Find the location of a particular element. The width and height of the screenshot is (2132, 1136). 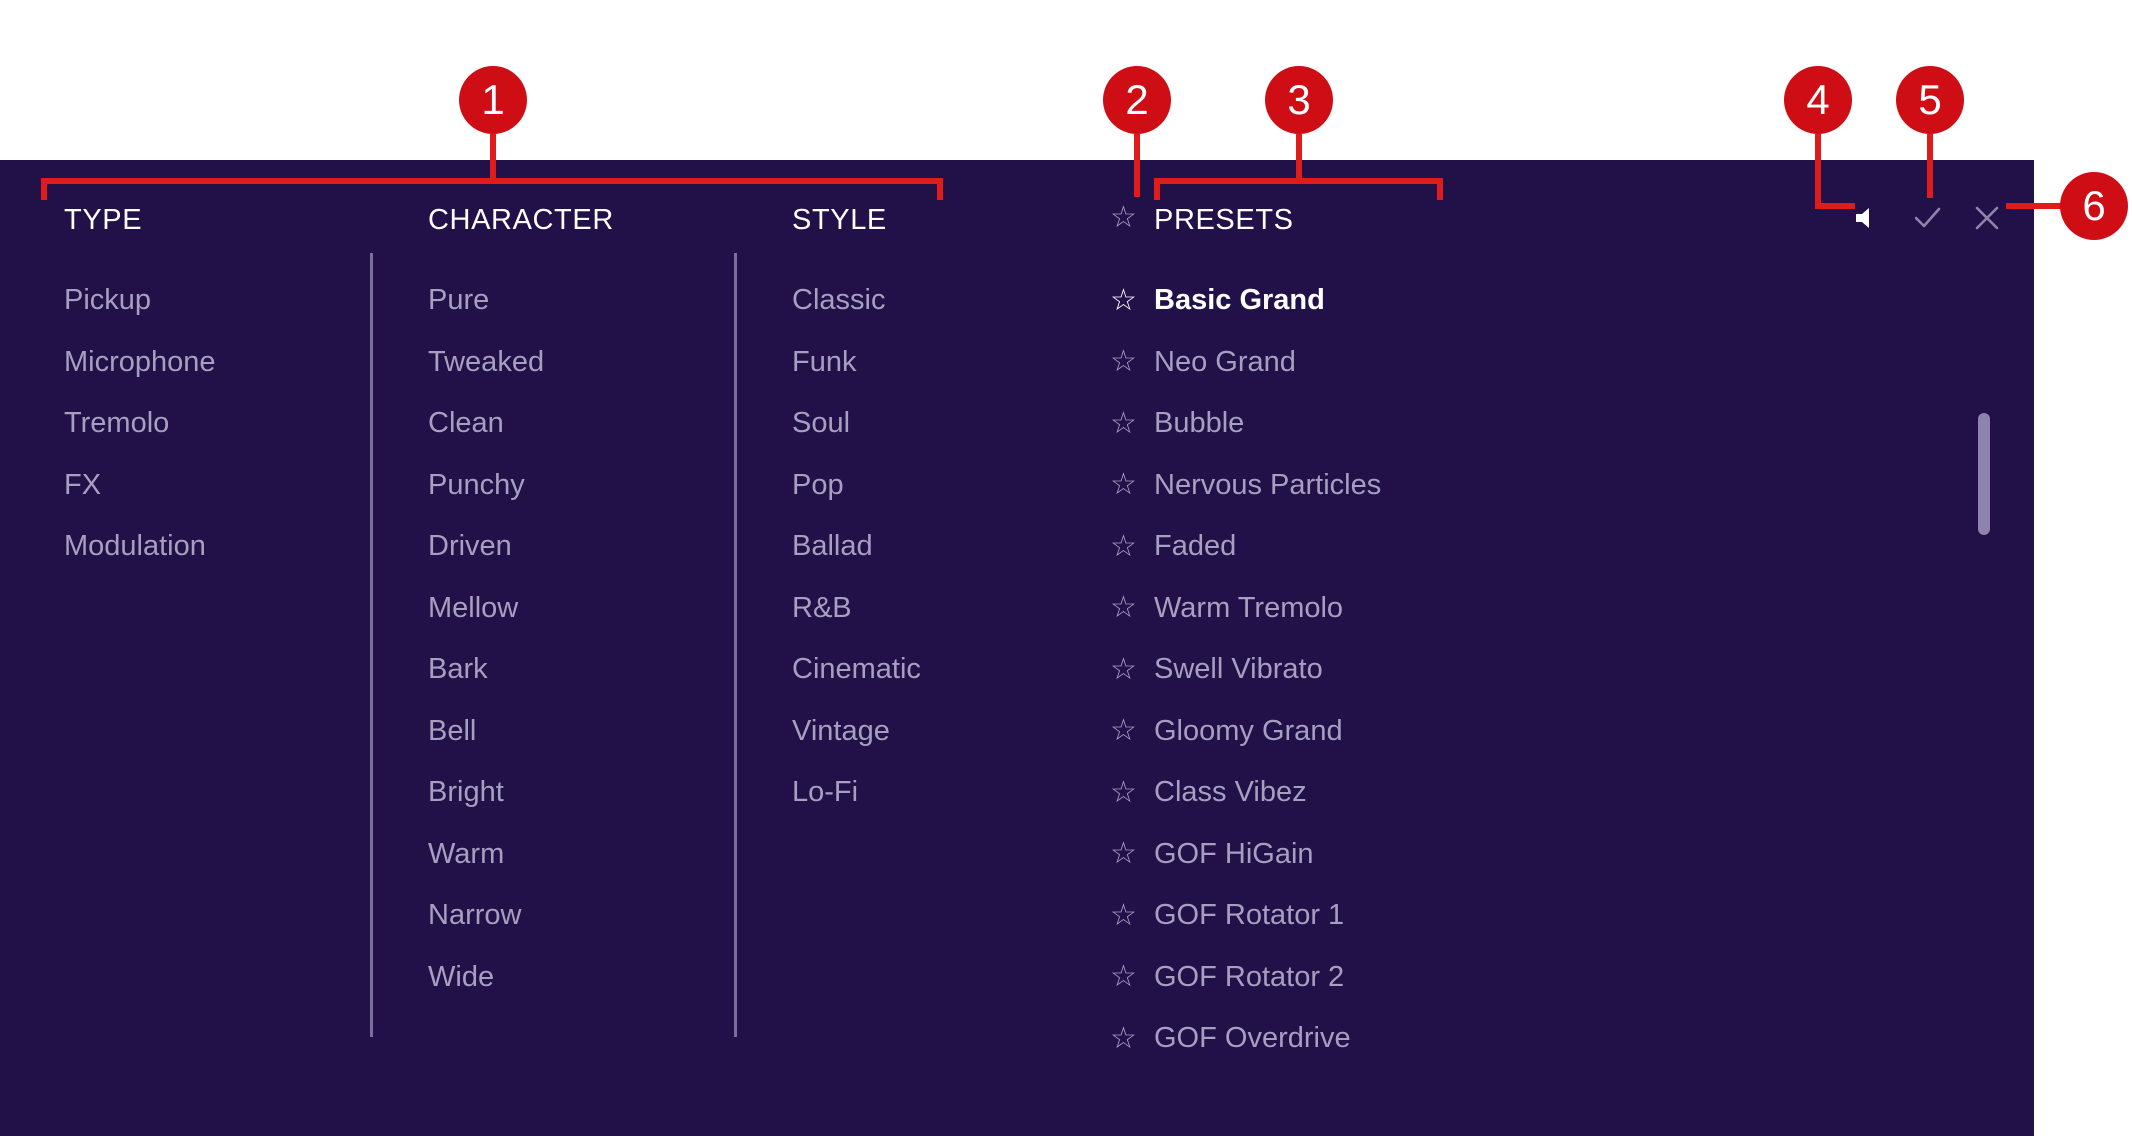

style-list-item: Pop is located at coordinates (937, 486).